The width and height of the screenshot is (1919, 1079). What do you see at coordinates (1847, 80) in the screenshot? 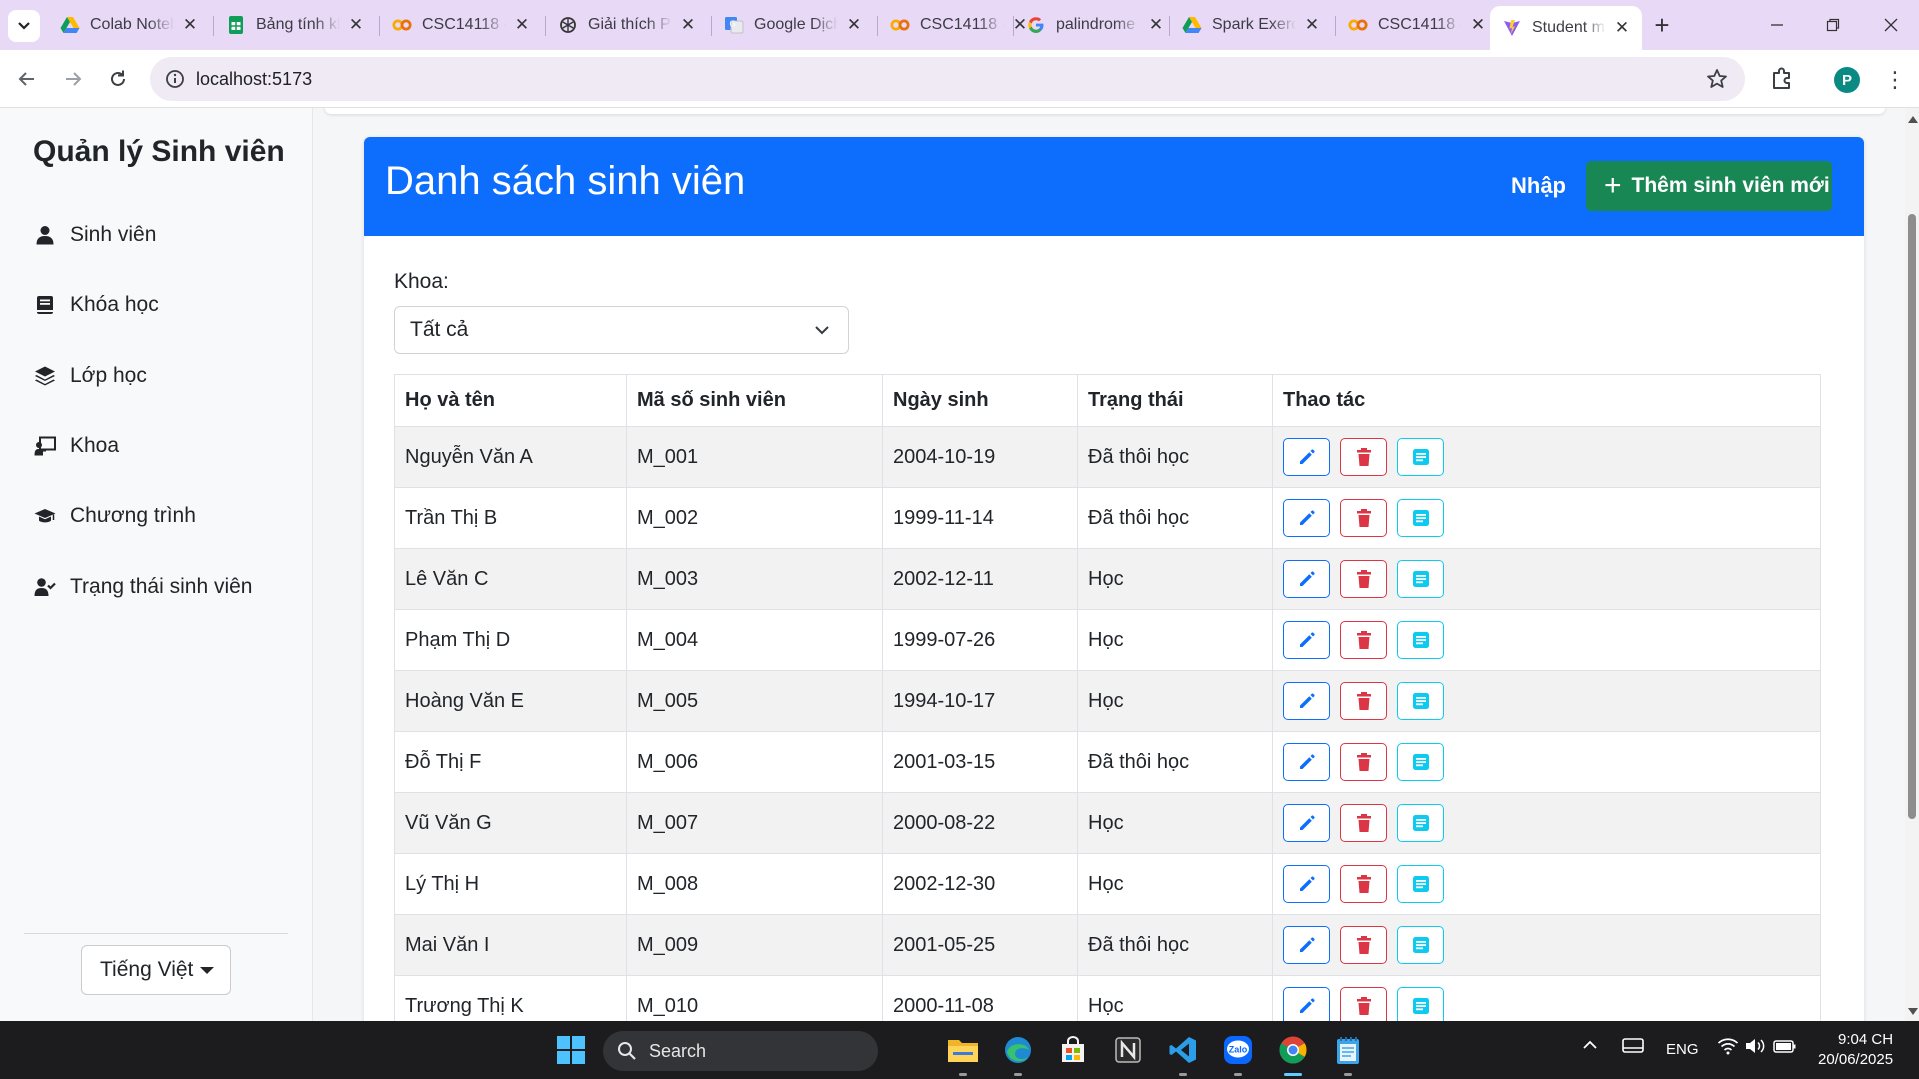
I see `profile-avatar: P` at bounding box center [1847, 80].